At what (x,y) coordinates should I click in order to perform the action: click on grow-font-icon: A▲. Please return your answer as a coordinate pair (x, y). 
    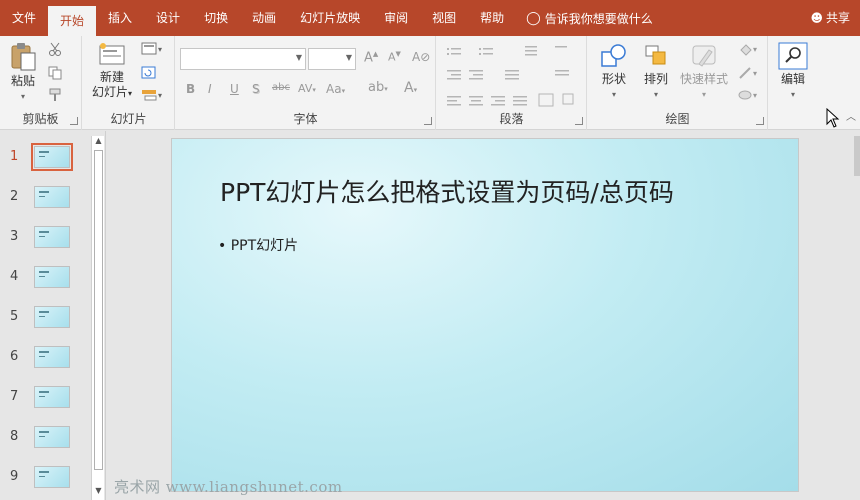
    Looking at the image, I should click on (371, 57).